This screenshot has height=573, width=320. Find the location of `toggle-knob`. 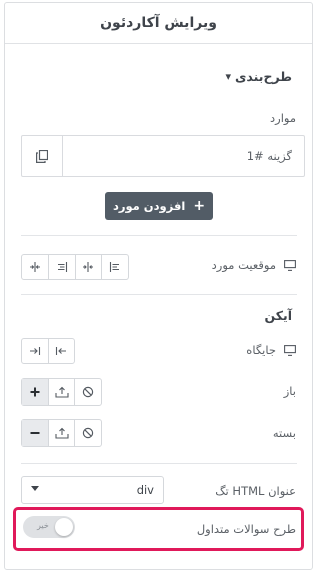

toggle-knob is located at coordinates (64, 527).